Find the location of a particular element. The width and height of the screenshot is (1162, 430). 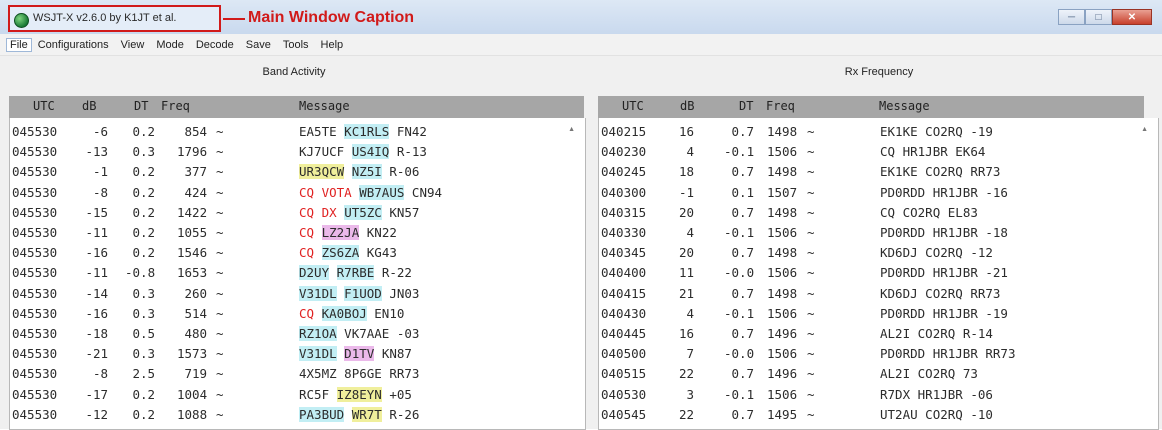

row-freq: 1496 is located at coordinates (782, 374).